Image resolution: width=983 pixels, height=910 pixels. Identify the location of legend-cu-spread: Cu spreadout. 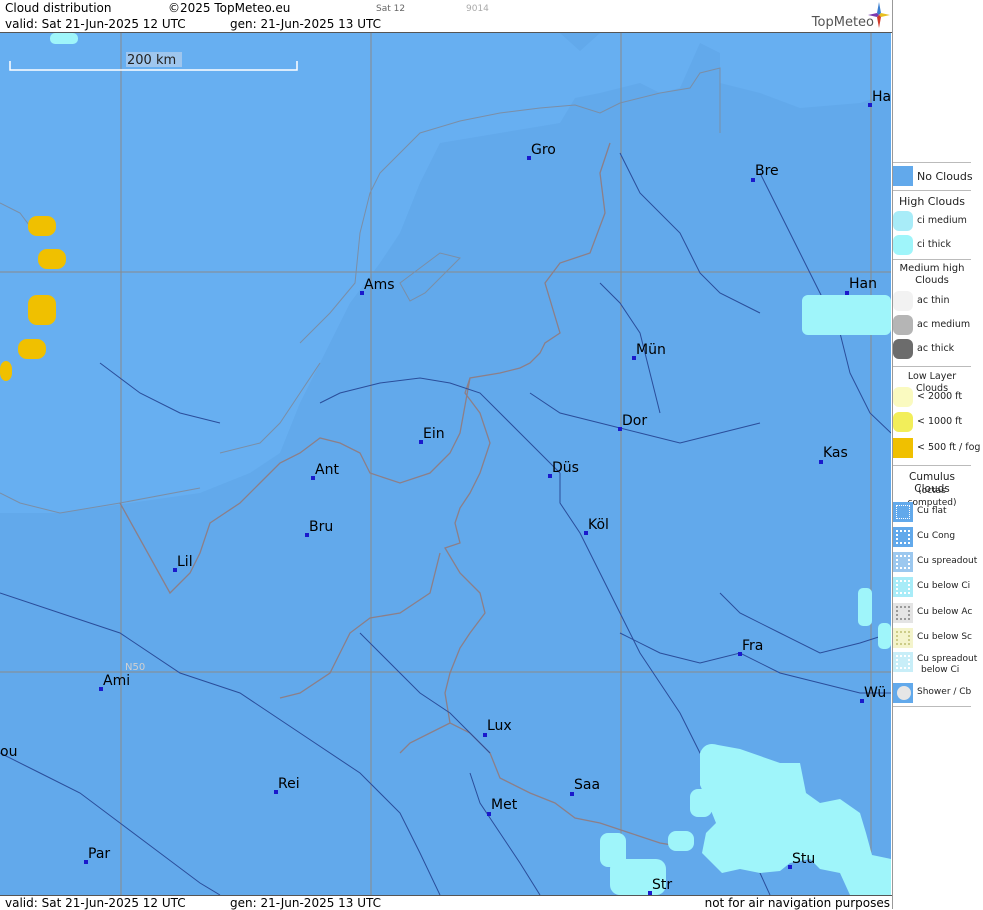
(935, 563).